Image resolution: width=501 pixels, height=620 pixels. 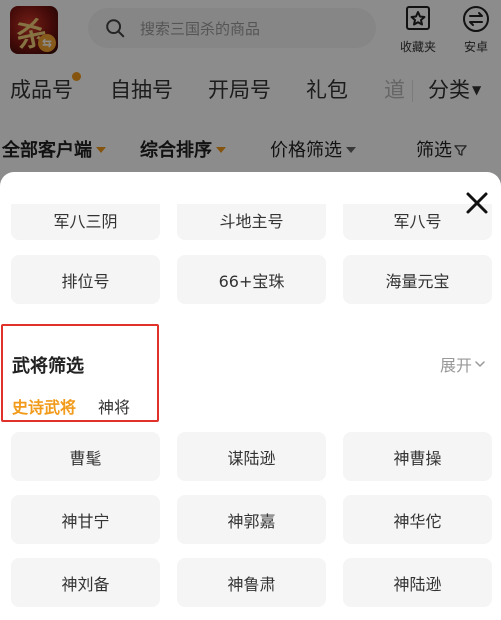 What do you see at coordinates (251, 279) in the screenshot?
I see `tag-chip-pearls: 66+宝珠` at bounding box center [251, 279].